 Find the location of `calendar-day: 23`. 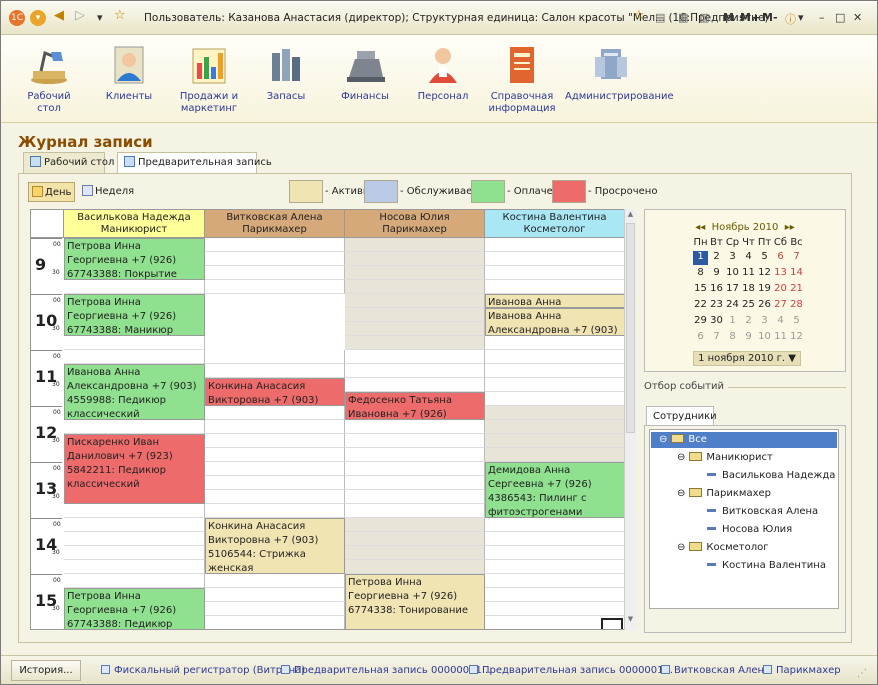

calendar-day: 23 is located at coordinates (716, 306).